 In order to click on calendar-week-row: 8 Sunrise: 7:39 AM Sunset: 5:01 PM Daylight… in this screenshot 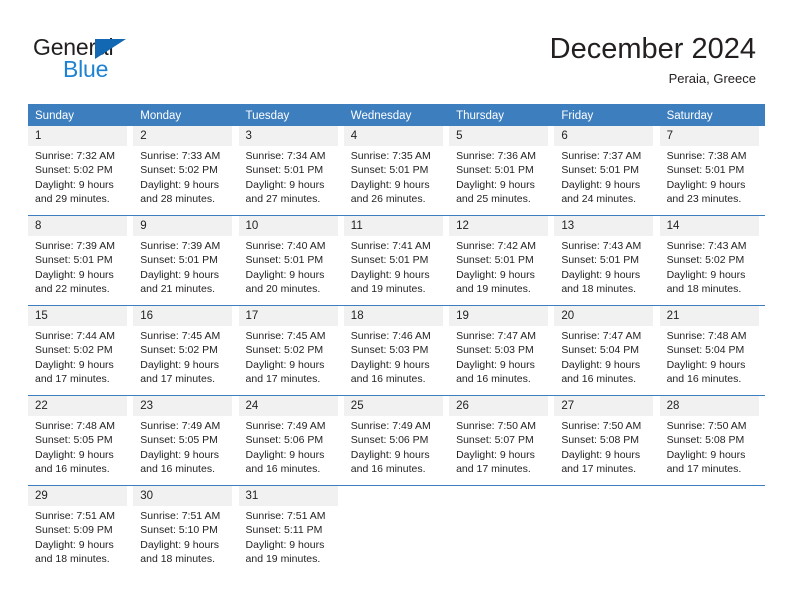, I will do `click(396, 260)`.